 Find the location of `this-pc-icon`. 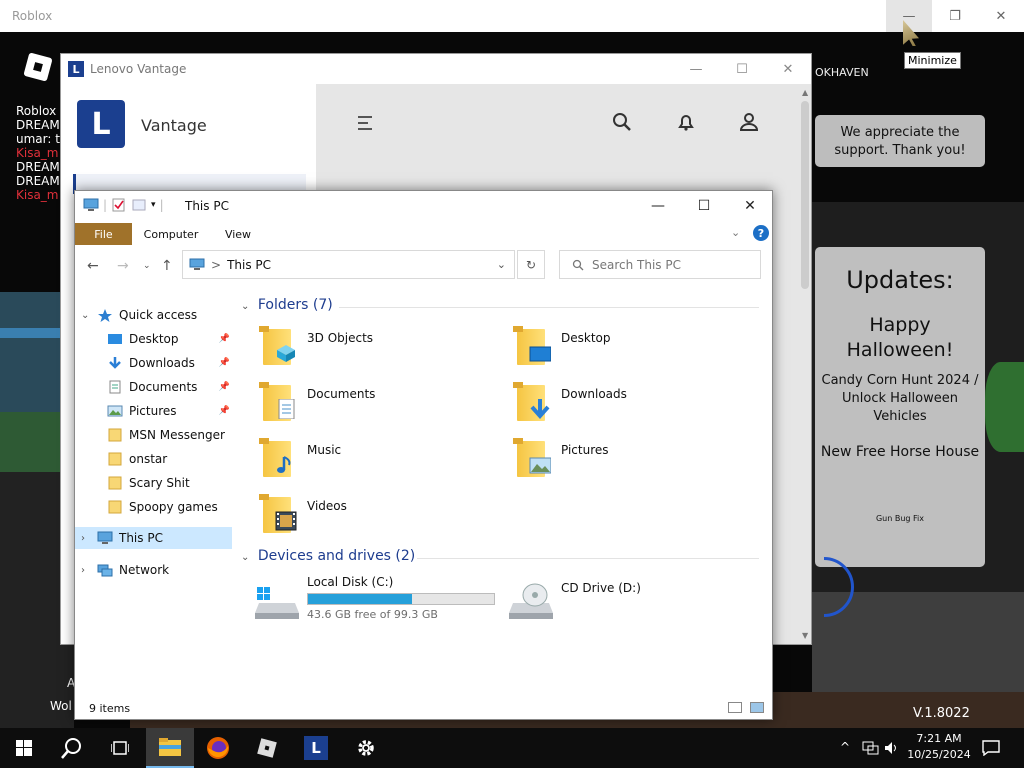

this-pc-icon is located at coordinates (197, 264).